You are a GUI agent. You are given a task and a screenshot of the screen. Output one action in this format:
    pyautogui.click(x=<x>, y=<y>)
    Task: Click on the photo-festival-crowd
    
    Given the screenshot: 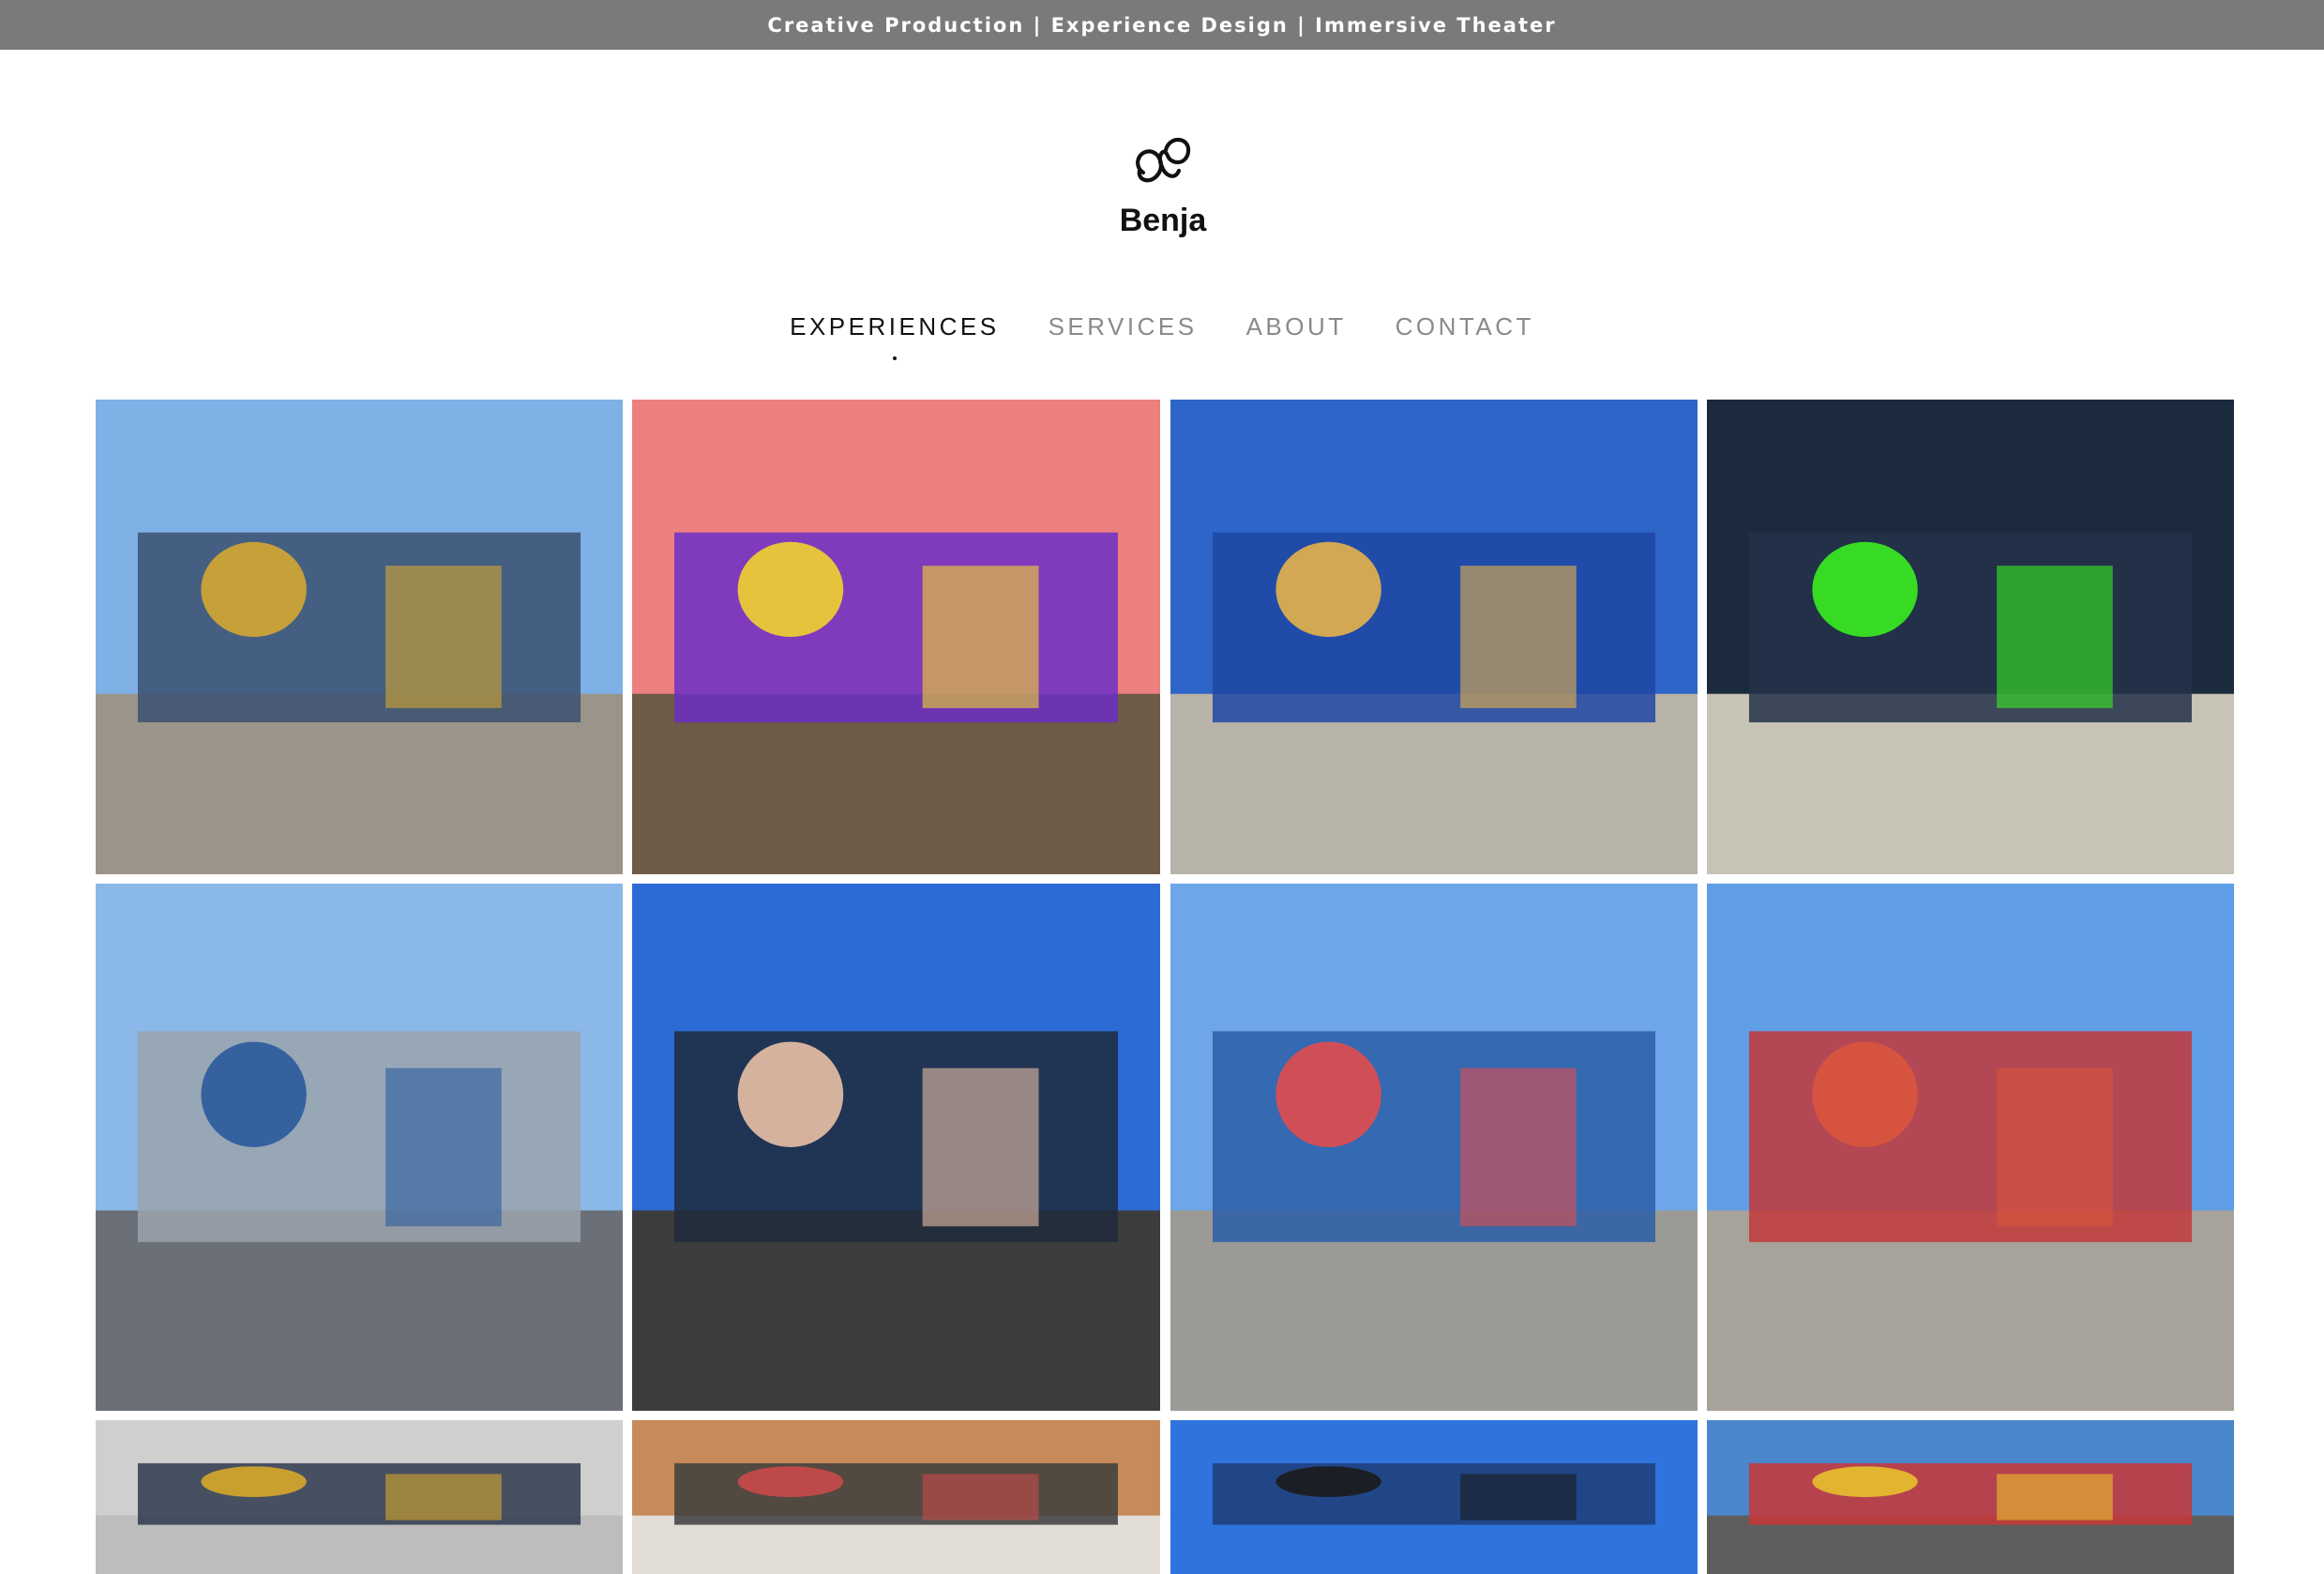 What is the action you would take?
    pyautogui.click(x=1970, y=1148)
    